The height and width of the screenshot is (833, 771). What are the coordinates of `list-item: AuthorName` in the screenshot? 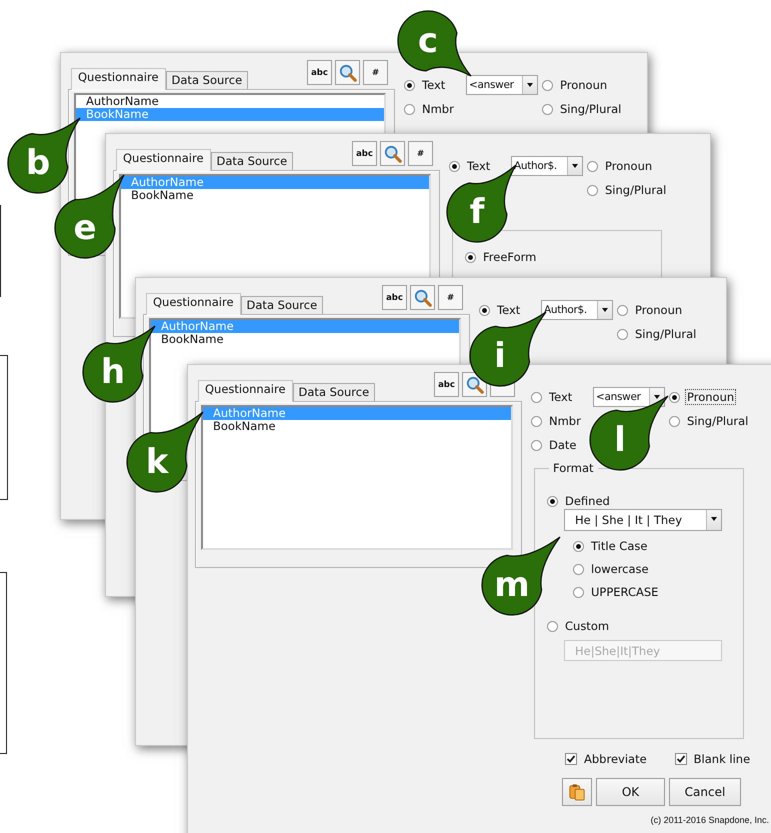 It's located at (230, 101).